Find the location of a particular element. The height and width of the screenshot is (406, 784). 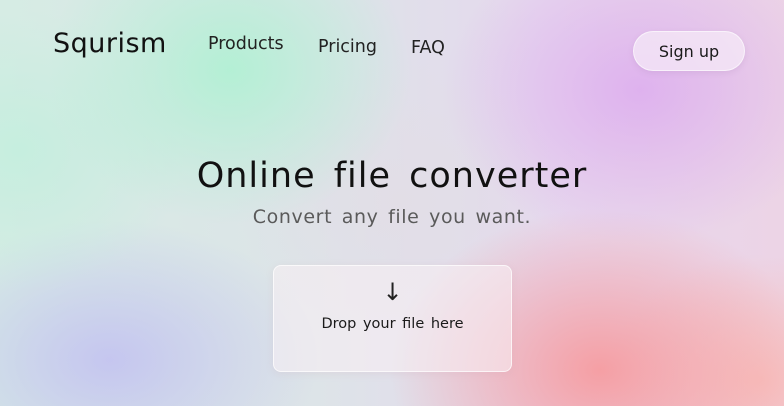

nav-link-pricing: Pricing is located at coordinates (347, 47).